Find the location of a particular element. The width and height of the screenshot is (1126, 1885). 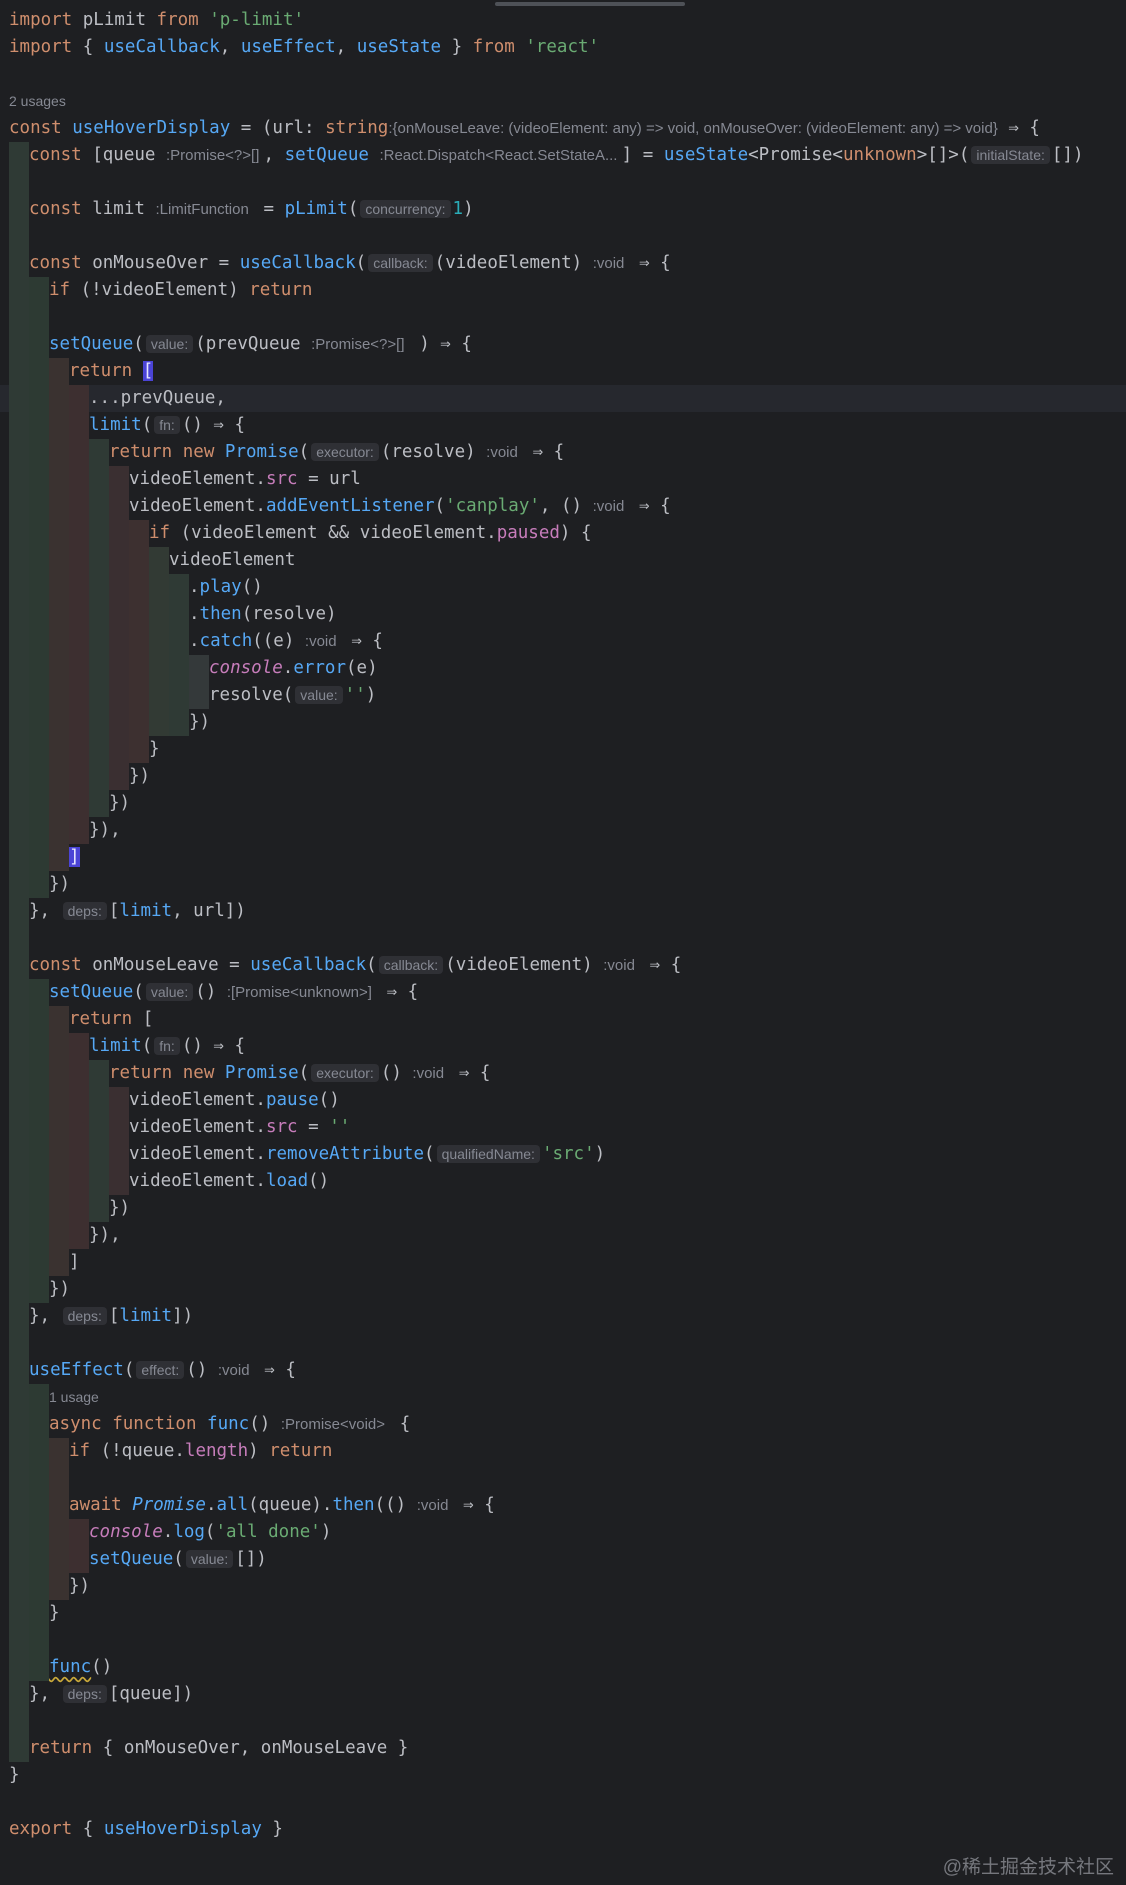

code-line: .catch((e) :void ⇒ { is located at coordinates (563, 641).